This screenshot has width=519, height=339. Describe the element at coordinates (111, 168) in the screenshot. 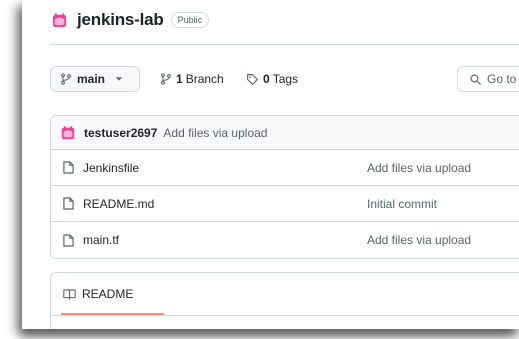

I see `file-name: Jenkinsfile` at that location.